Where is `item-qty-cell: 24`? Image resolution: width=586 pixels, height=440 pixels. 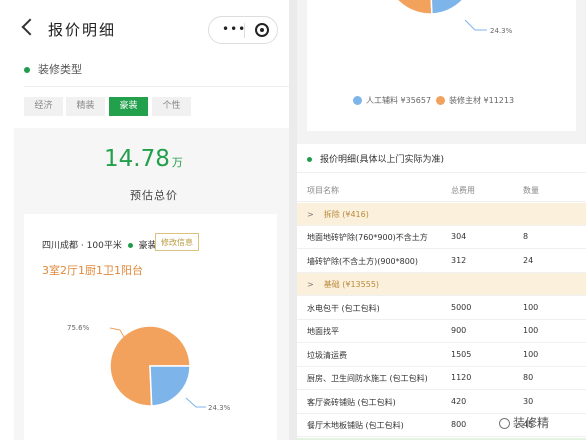
item-qty-cell: 24 is located at coordinates (528, 260).